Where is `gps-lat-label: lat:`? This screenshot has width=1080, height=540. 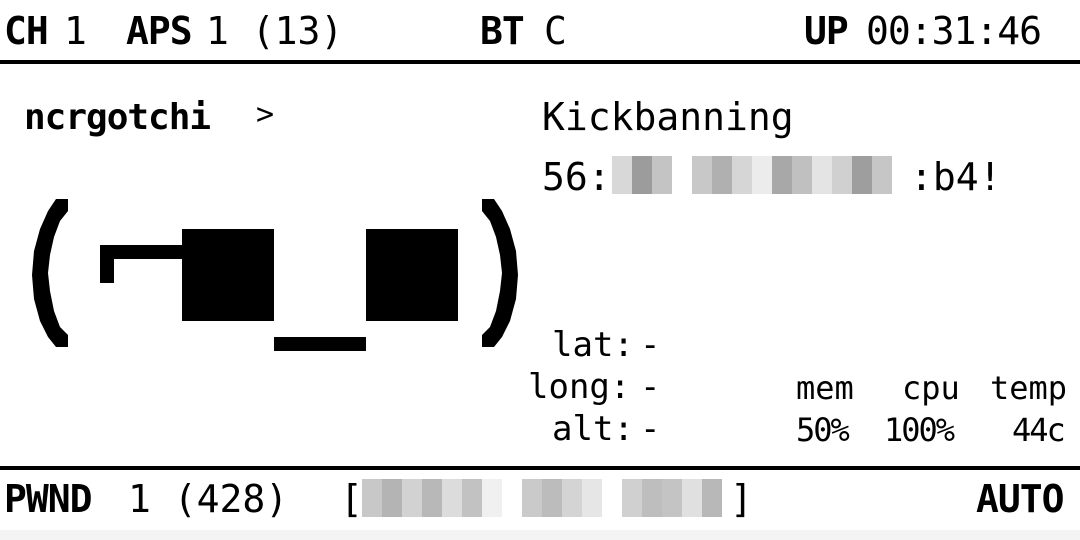 gps-lat-label: lat: is located at coordinates (593, 345).